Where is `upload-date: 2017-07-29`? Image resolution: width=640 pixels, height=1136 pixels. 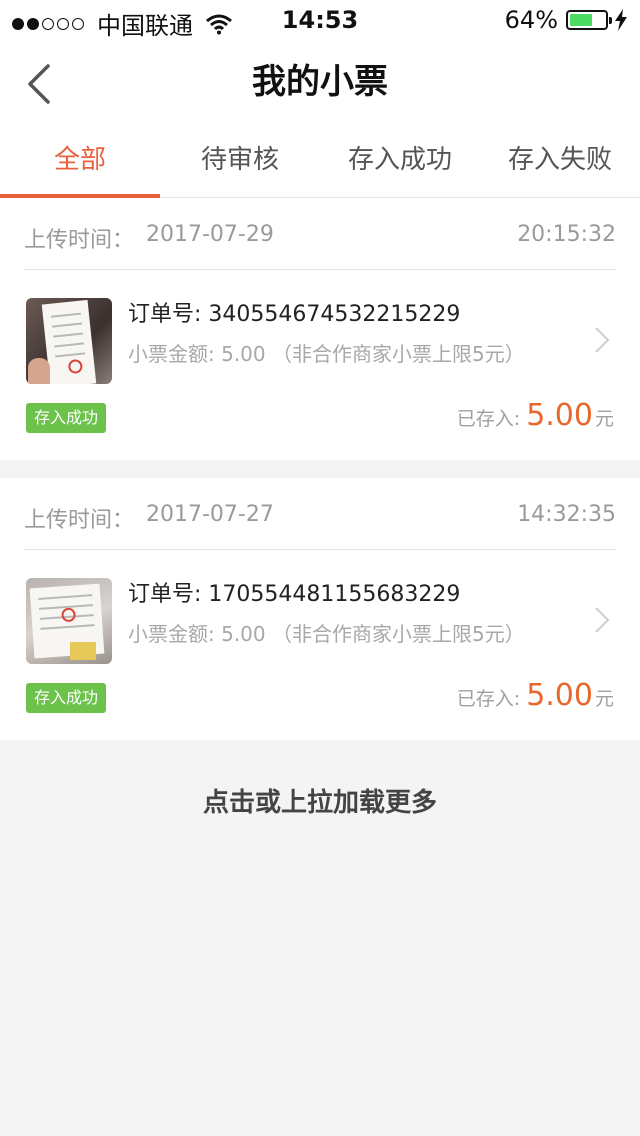
upload-date: 2017-07-29 is located at coordinates (210, 234).